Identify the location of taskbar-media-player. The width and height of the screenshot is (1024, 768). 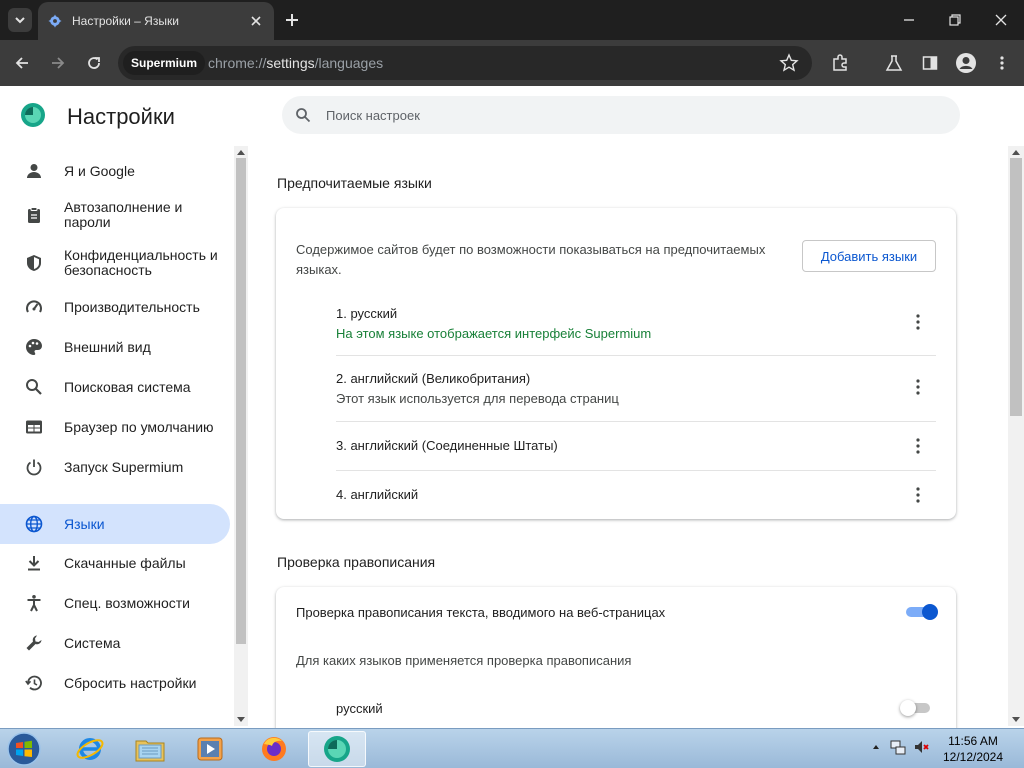
(210, 749).